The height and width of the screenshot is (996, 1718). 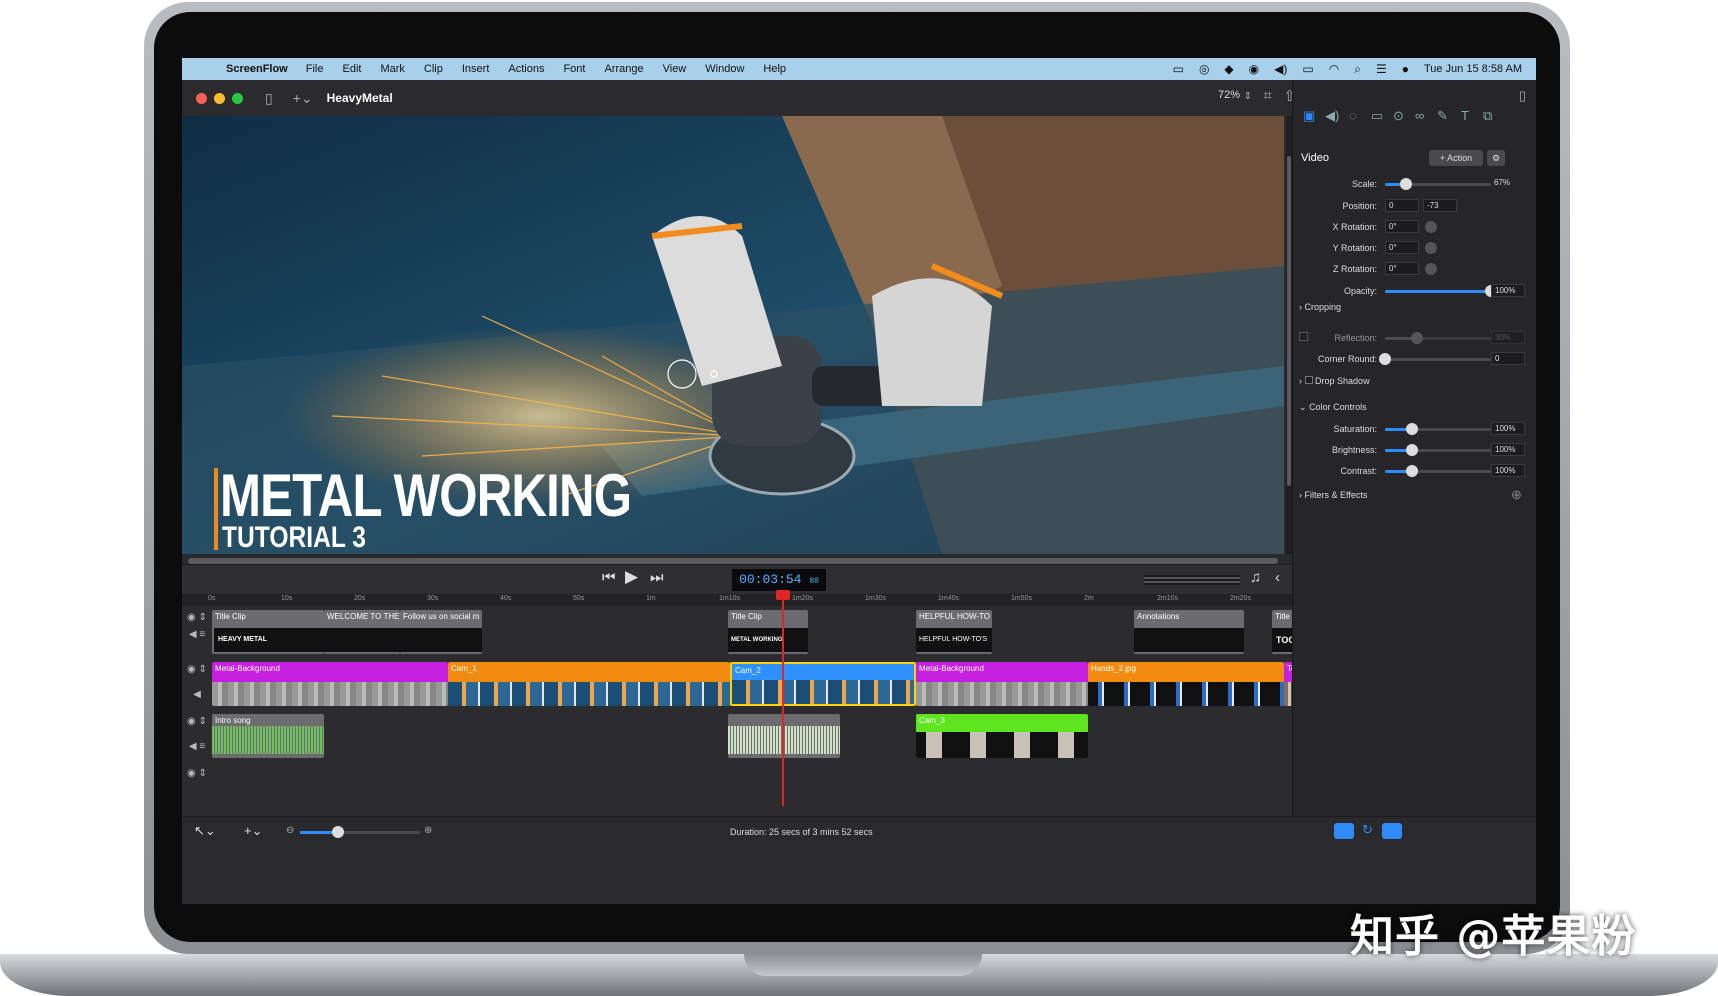 What do you see at coordinates (219, 98) in the screenshot?
I see `minimize-window-button` at bounding box center [219, 98].